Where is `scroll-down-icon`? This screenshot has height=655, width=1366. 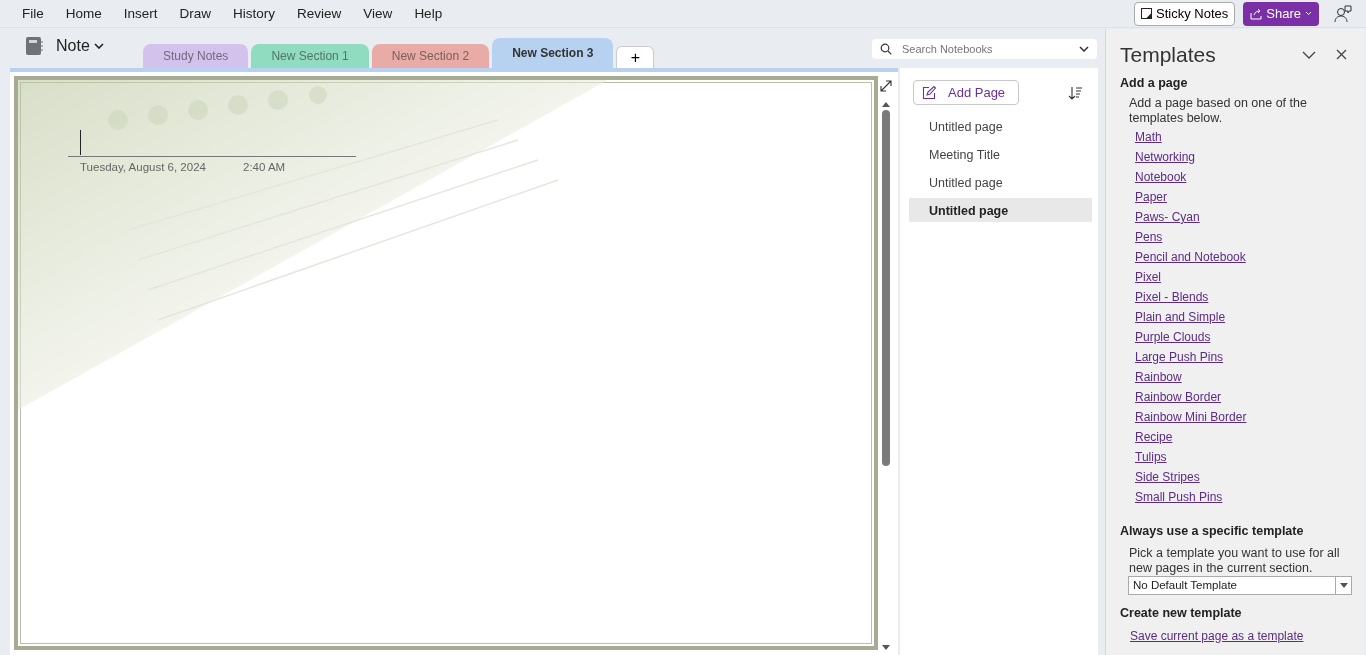
scroll-down-icon is located at coordinates (886, 648).